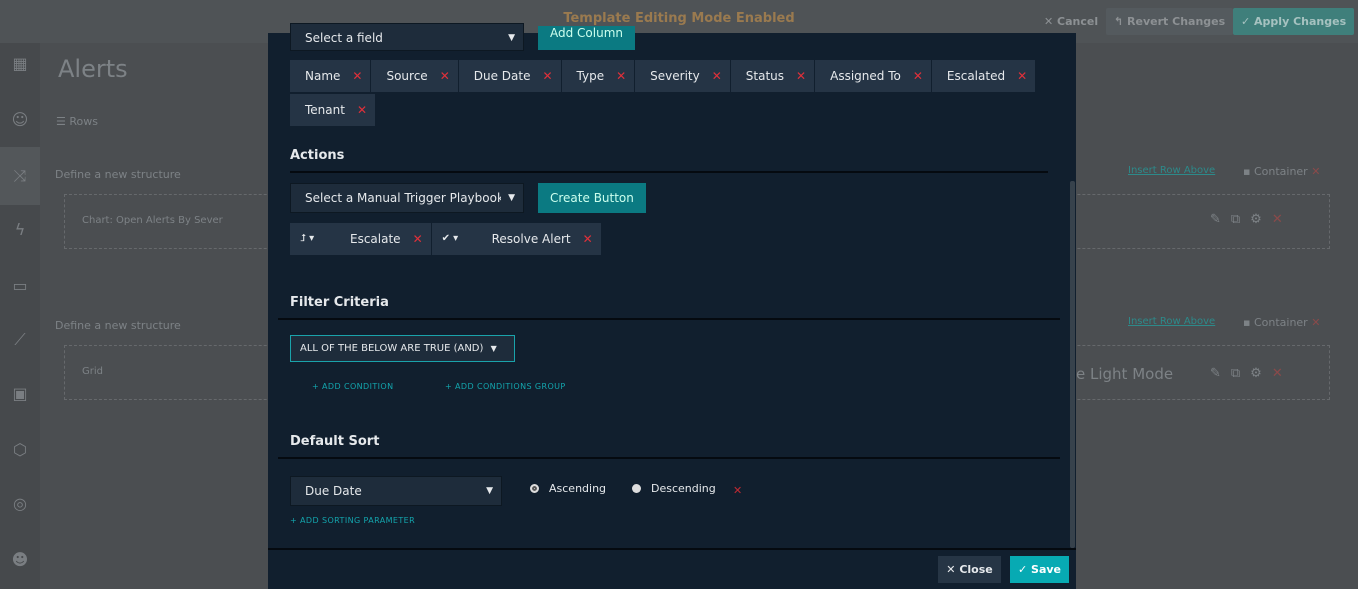  What do you see at coordinates (598, 76) in the screenshot?
I see `column-chip: Type ✕` at bounding box center [598, 76].